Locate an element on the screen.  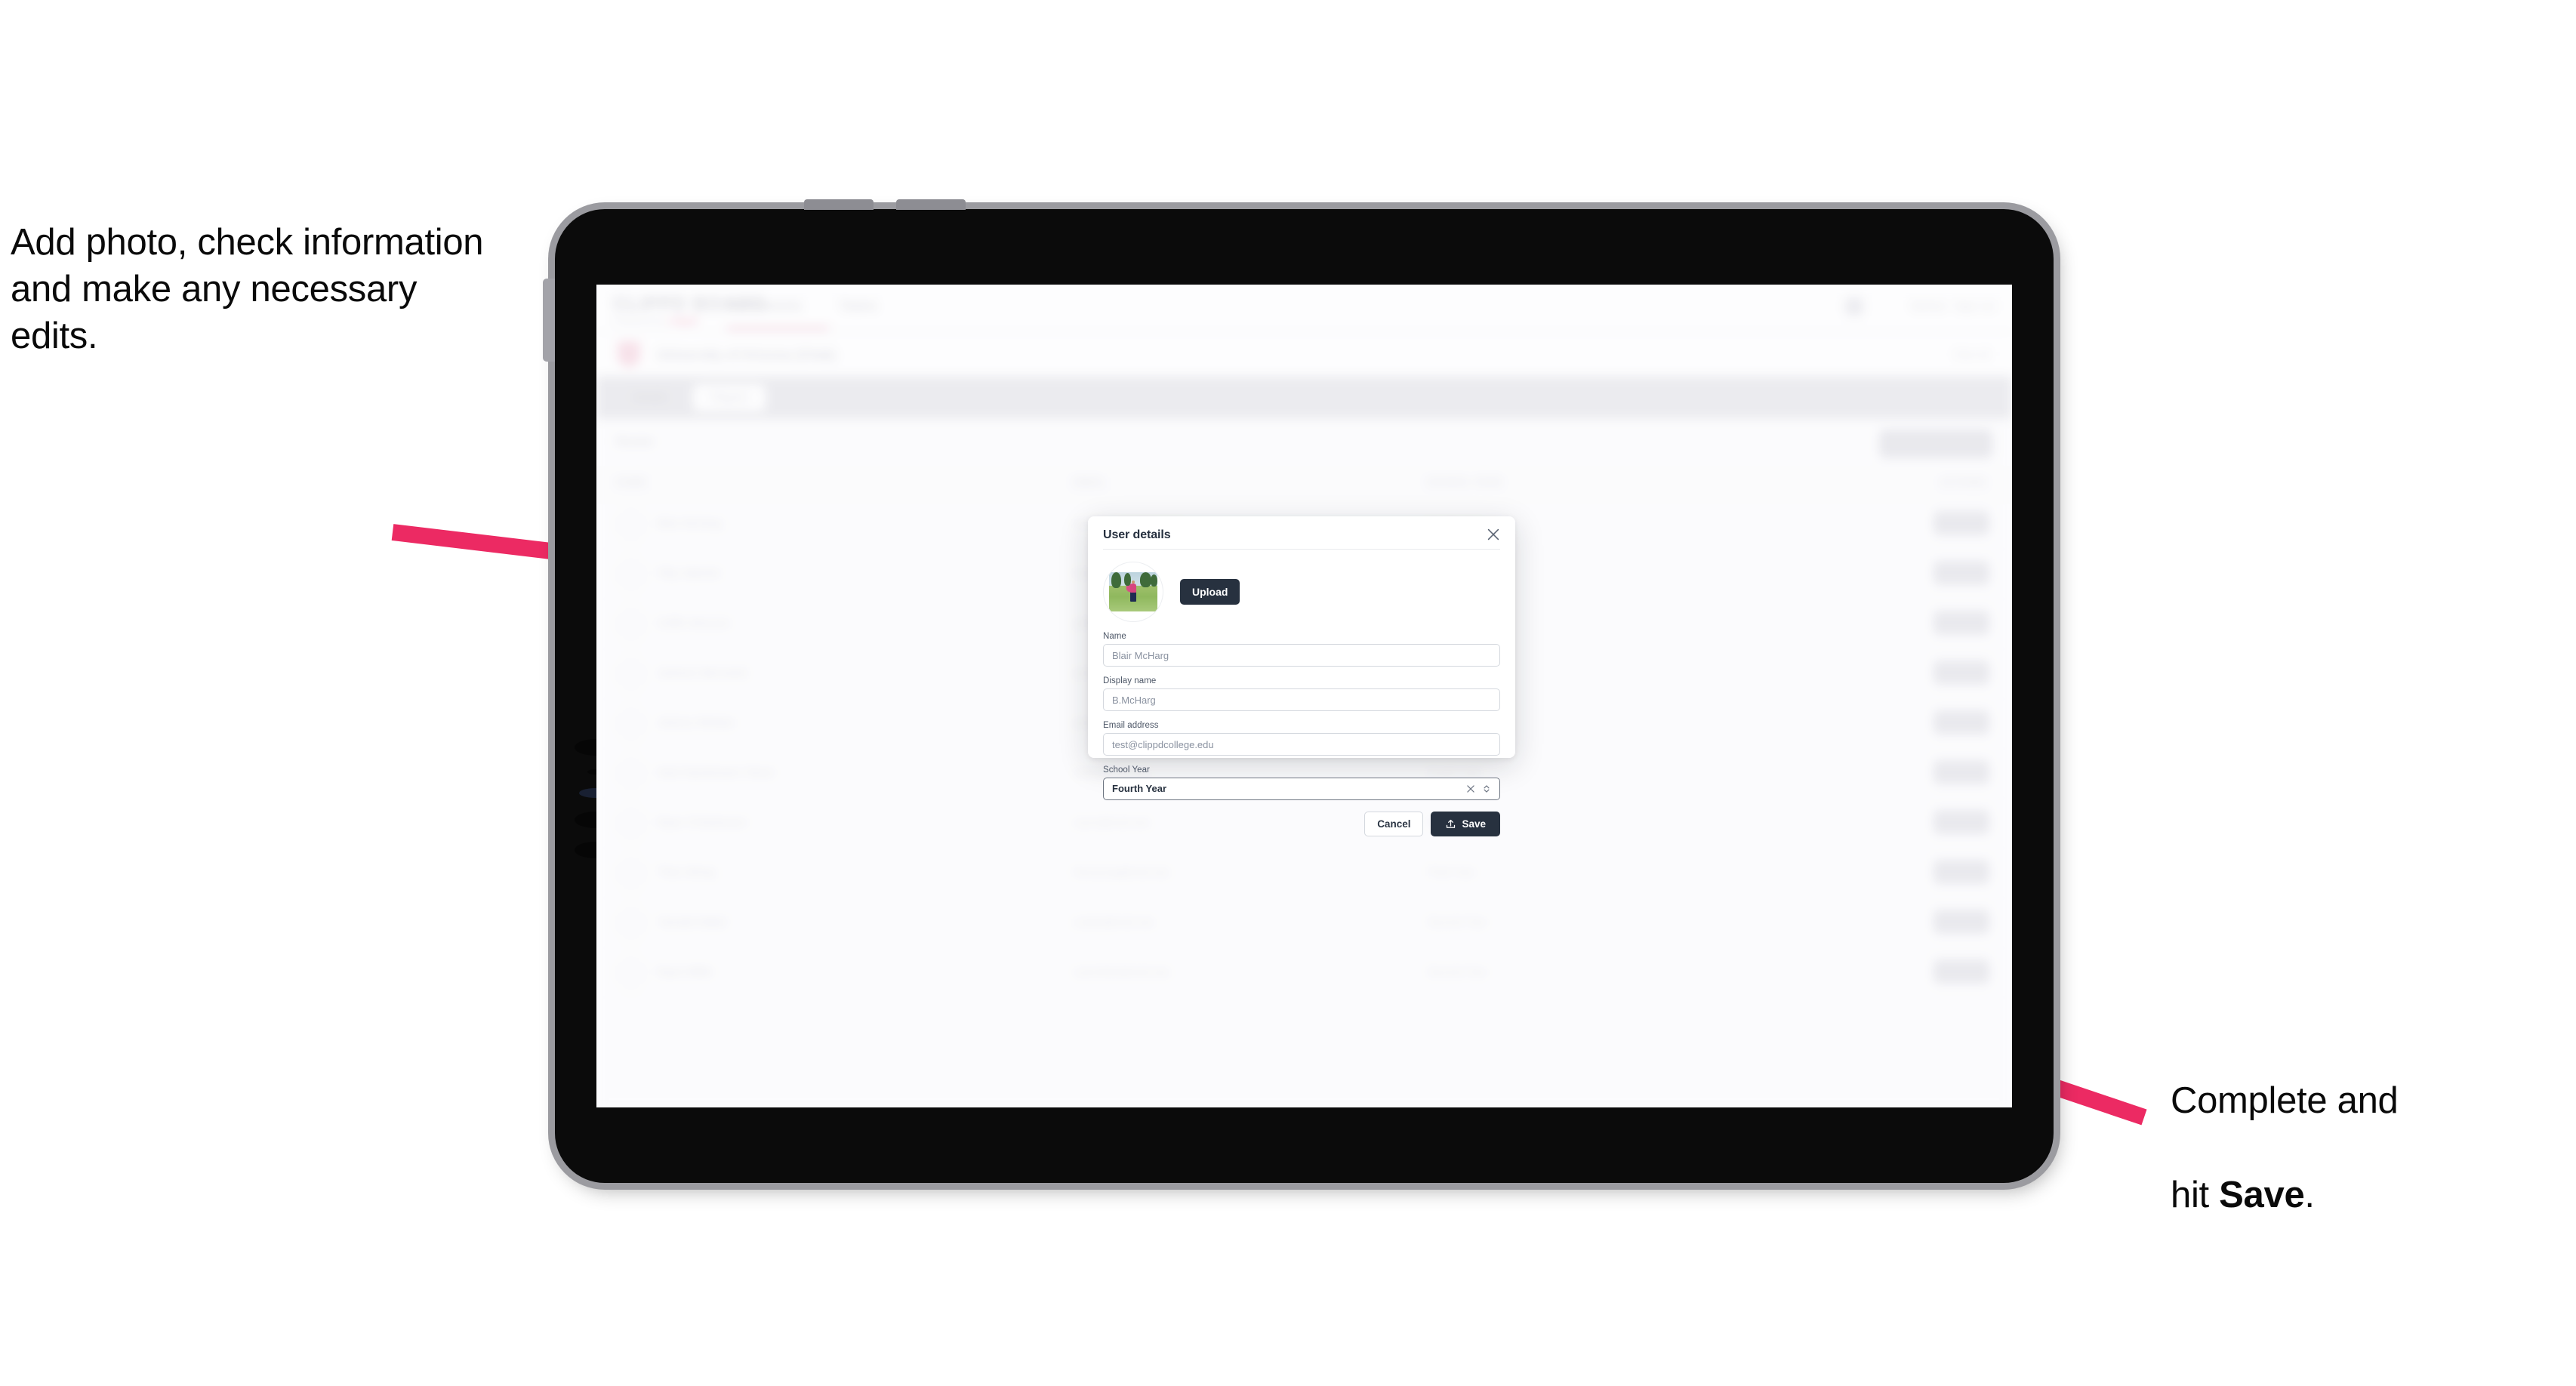
school-year-value: Fourth Year is located at coordinates (1301, 789).